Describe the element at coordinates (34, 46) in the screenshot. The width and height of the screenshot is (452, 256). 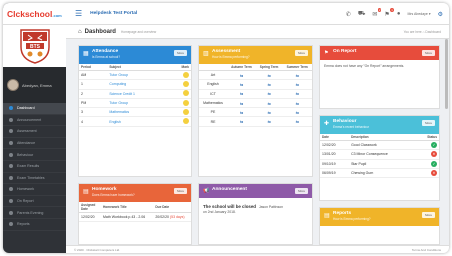
I see `school-crest: BTS` at that location.